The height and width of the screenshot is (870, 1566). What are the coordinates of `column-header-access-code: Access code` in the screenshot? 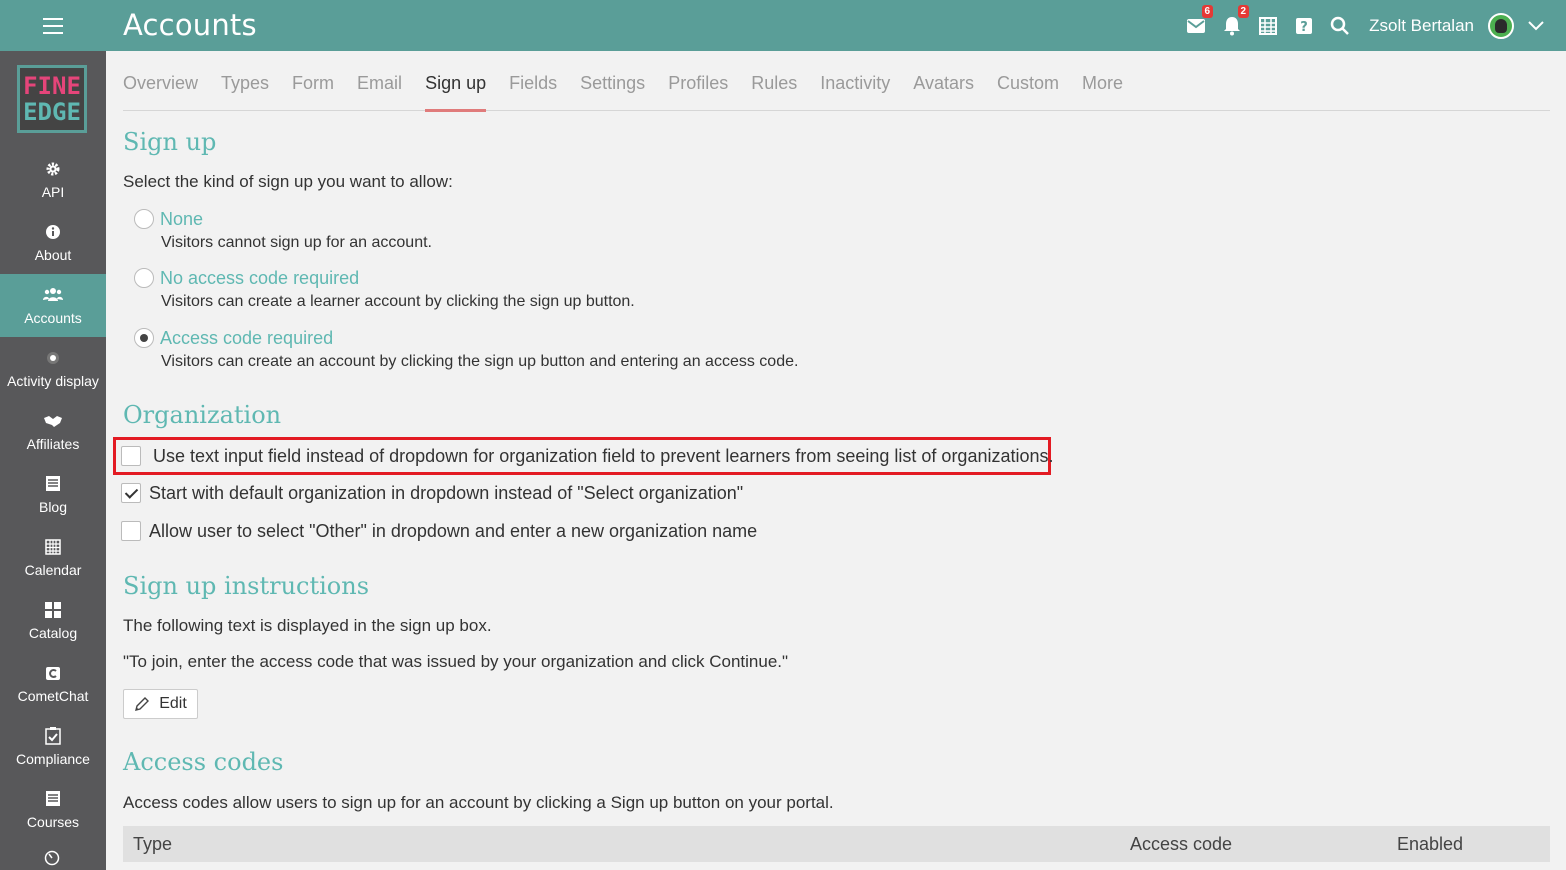 It's located at (1181, 844).